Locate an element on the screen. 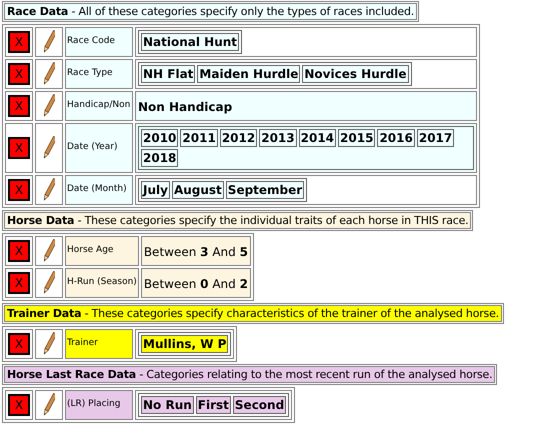  value-tag: No Run is located at coordinates (167, 405).